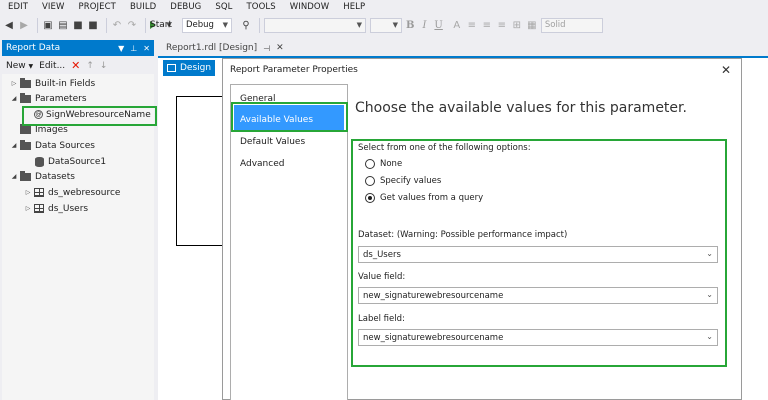 This screenshot has width=768, height=400. I want to click on tree-item-built-in-fields: ▷ Built-in Fields, so click(52, 83).